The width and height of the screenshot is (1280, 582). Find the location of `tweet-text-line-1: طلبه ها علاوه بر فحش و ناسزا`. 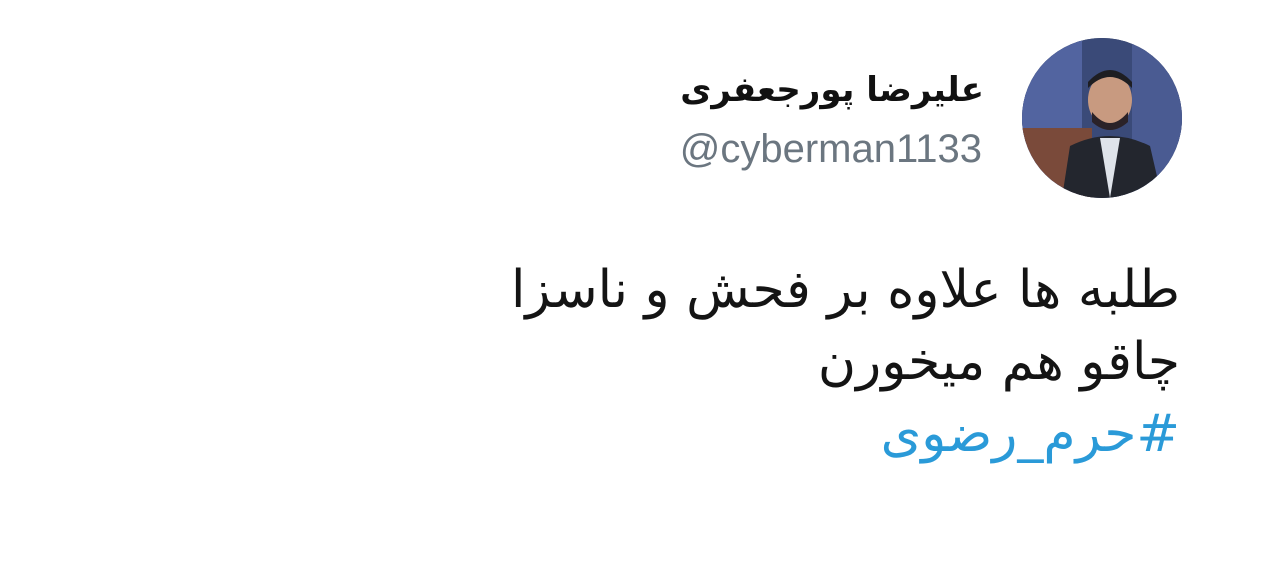

tweet-text-line-1: طلبه ها علاوه بر فحش و ناسزا is located at coordinates (845, 290).